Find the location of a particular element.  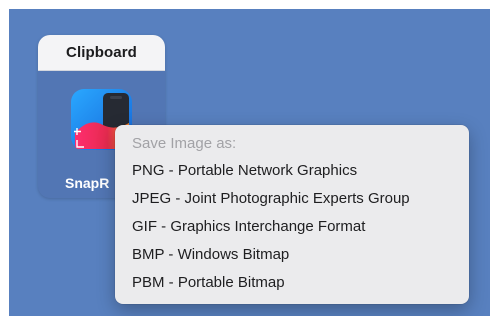

menu-item-bmp: BMP - Windows Bitmap is located at coordinates (292, 255).